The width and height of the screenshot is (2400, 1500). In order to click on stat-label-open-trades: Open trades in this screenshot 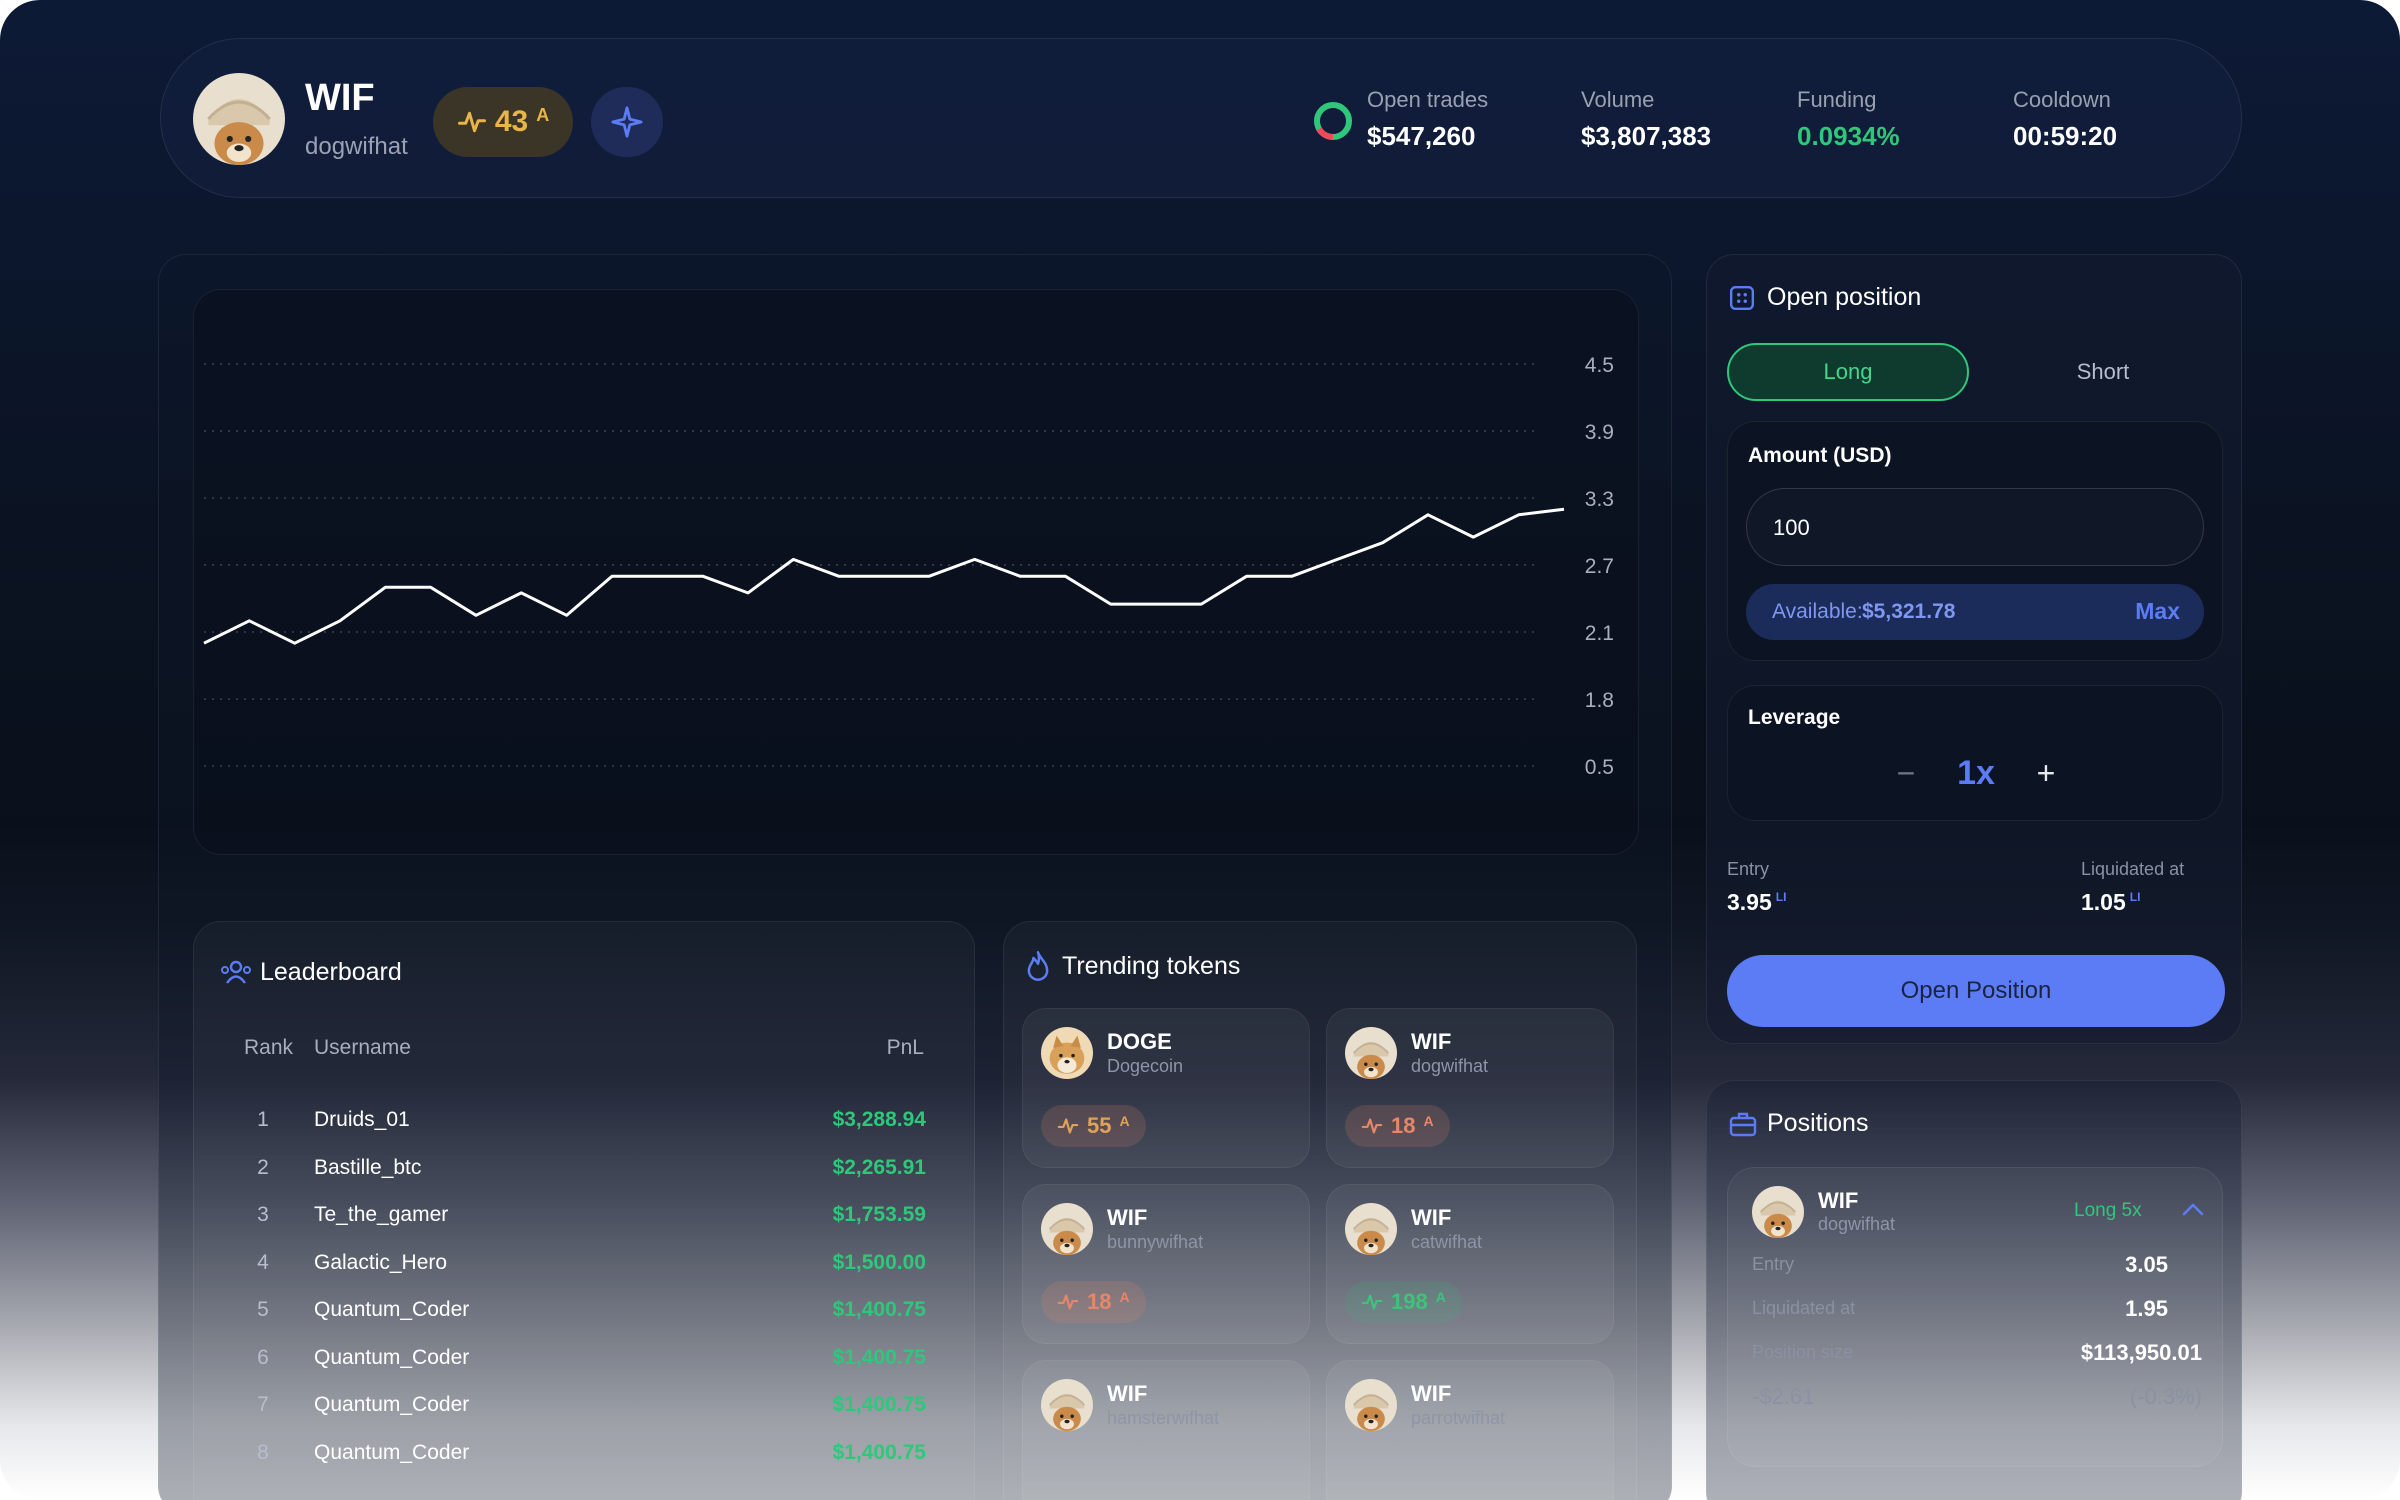, I will do `click(1428, 99)`.